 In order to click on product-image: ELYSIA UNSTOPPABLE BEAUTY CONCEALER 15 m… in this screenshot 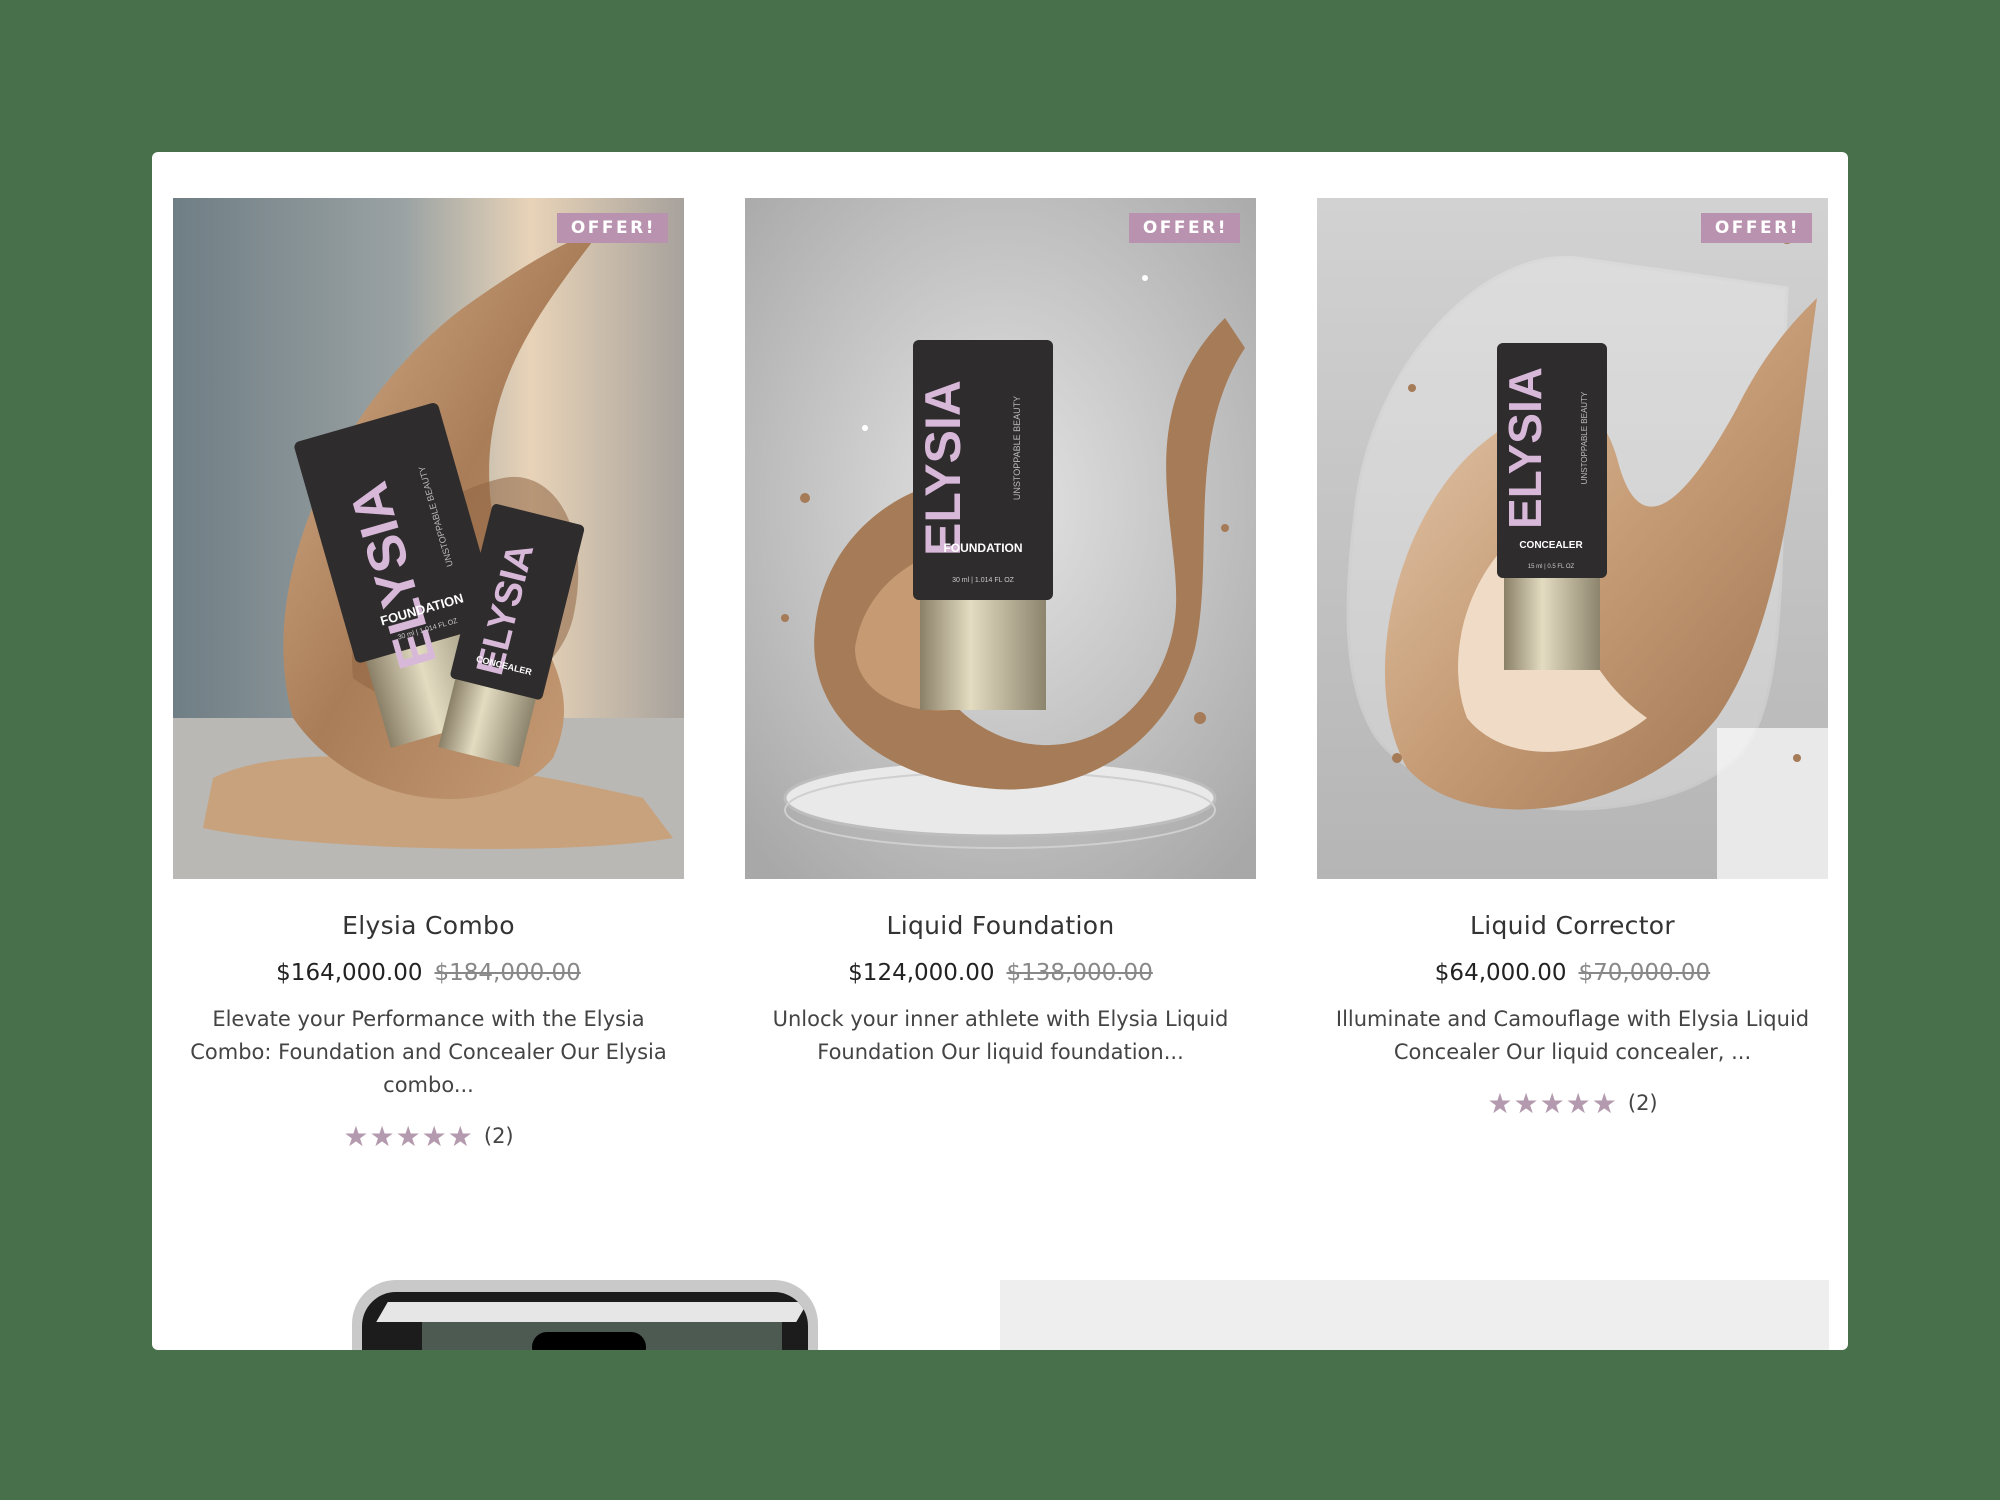, I will do `click(1572, 538)`.